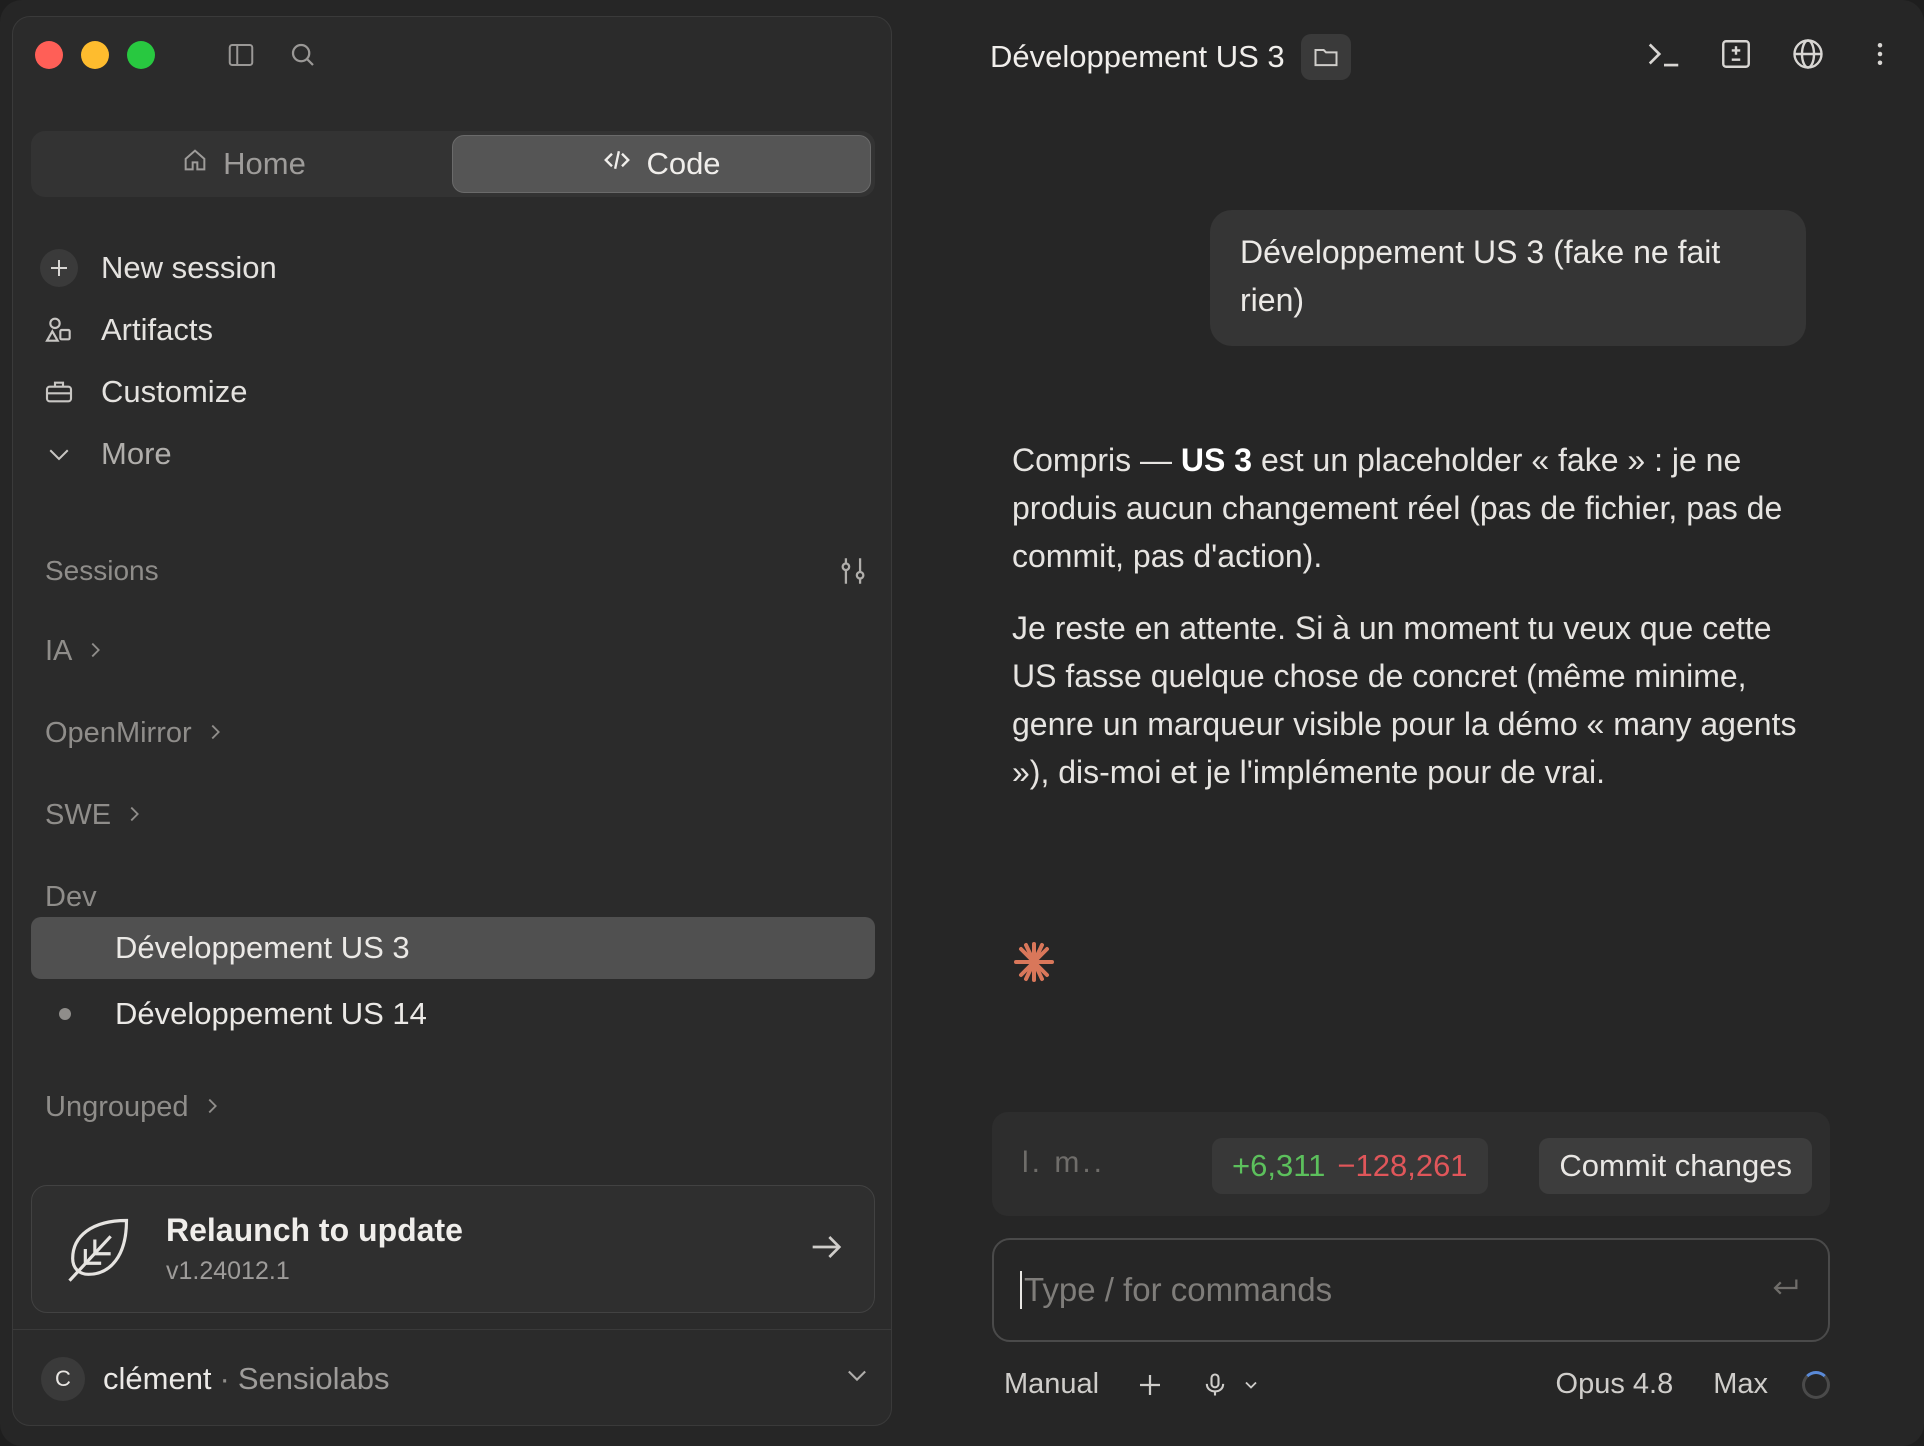  What do you see at coordinates (228, 1271) in the screenshot?
I see `update-version: v1.24012.1` at bounding box center [228, 1271].